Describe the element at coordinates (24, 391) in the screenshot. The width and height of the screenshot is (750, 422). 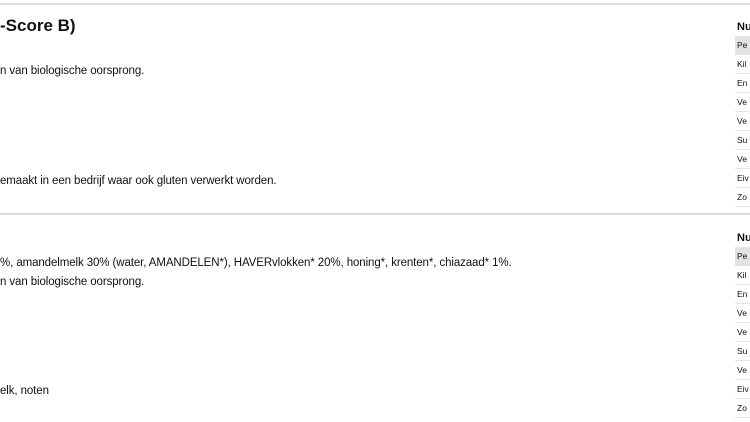
I see `allergens-line: elk, noten` at that location.